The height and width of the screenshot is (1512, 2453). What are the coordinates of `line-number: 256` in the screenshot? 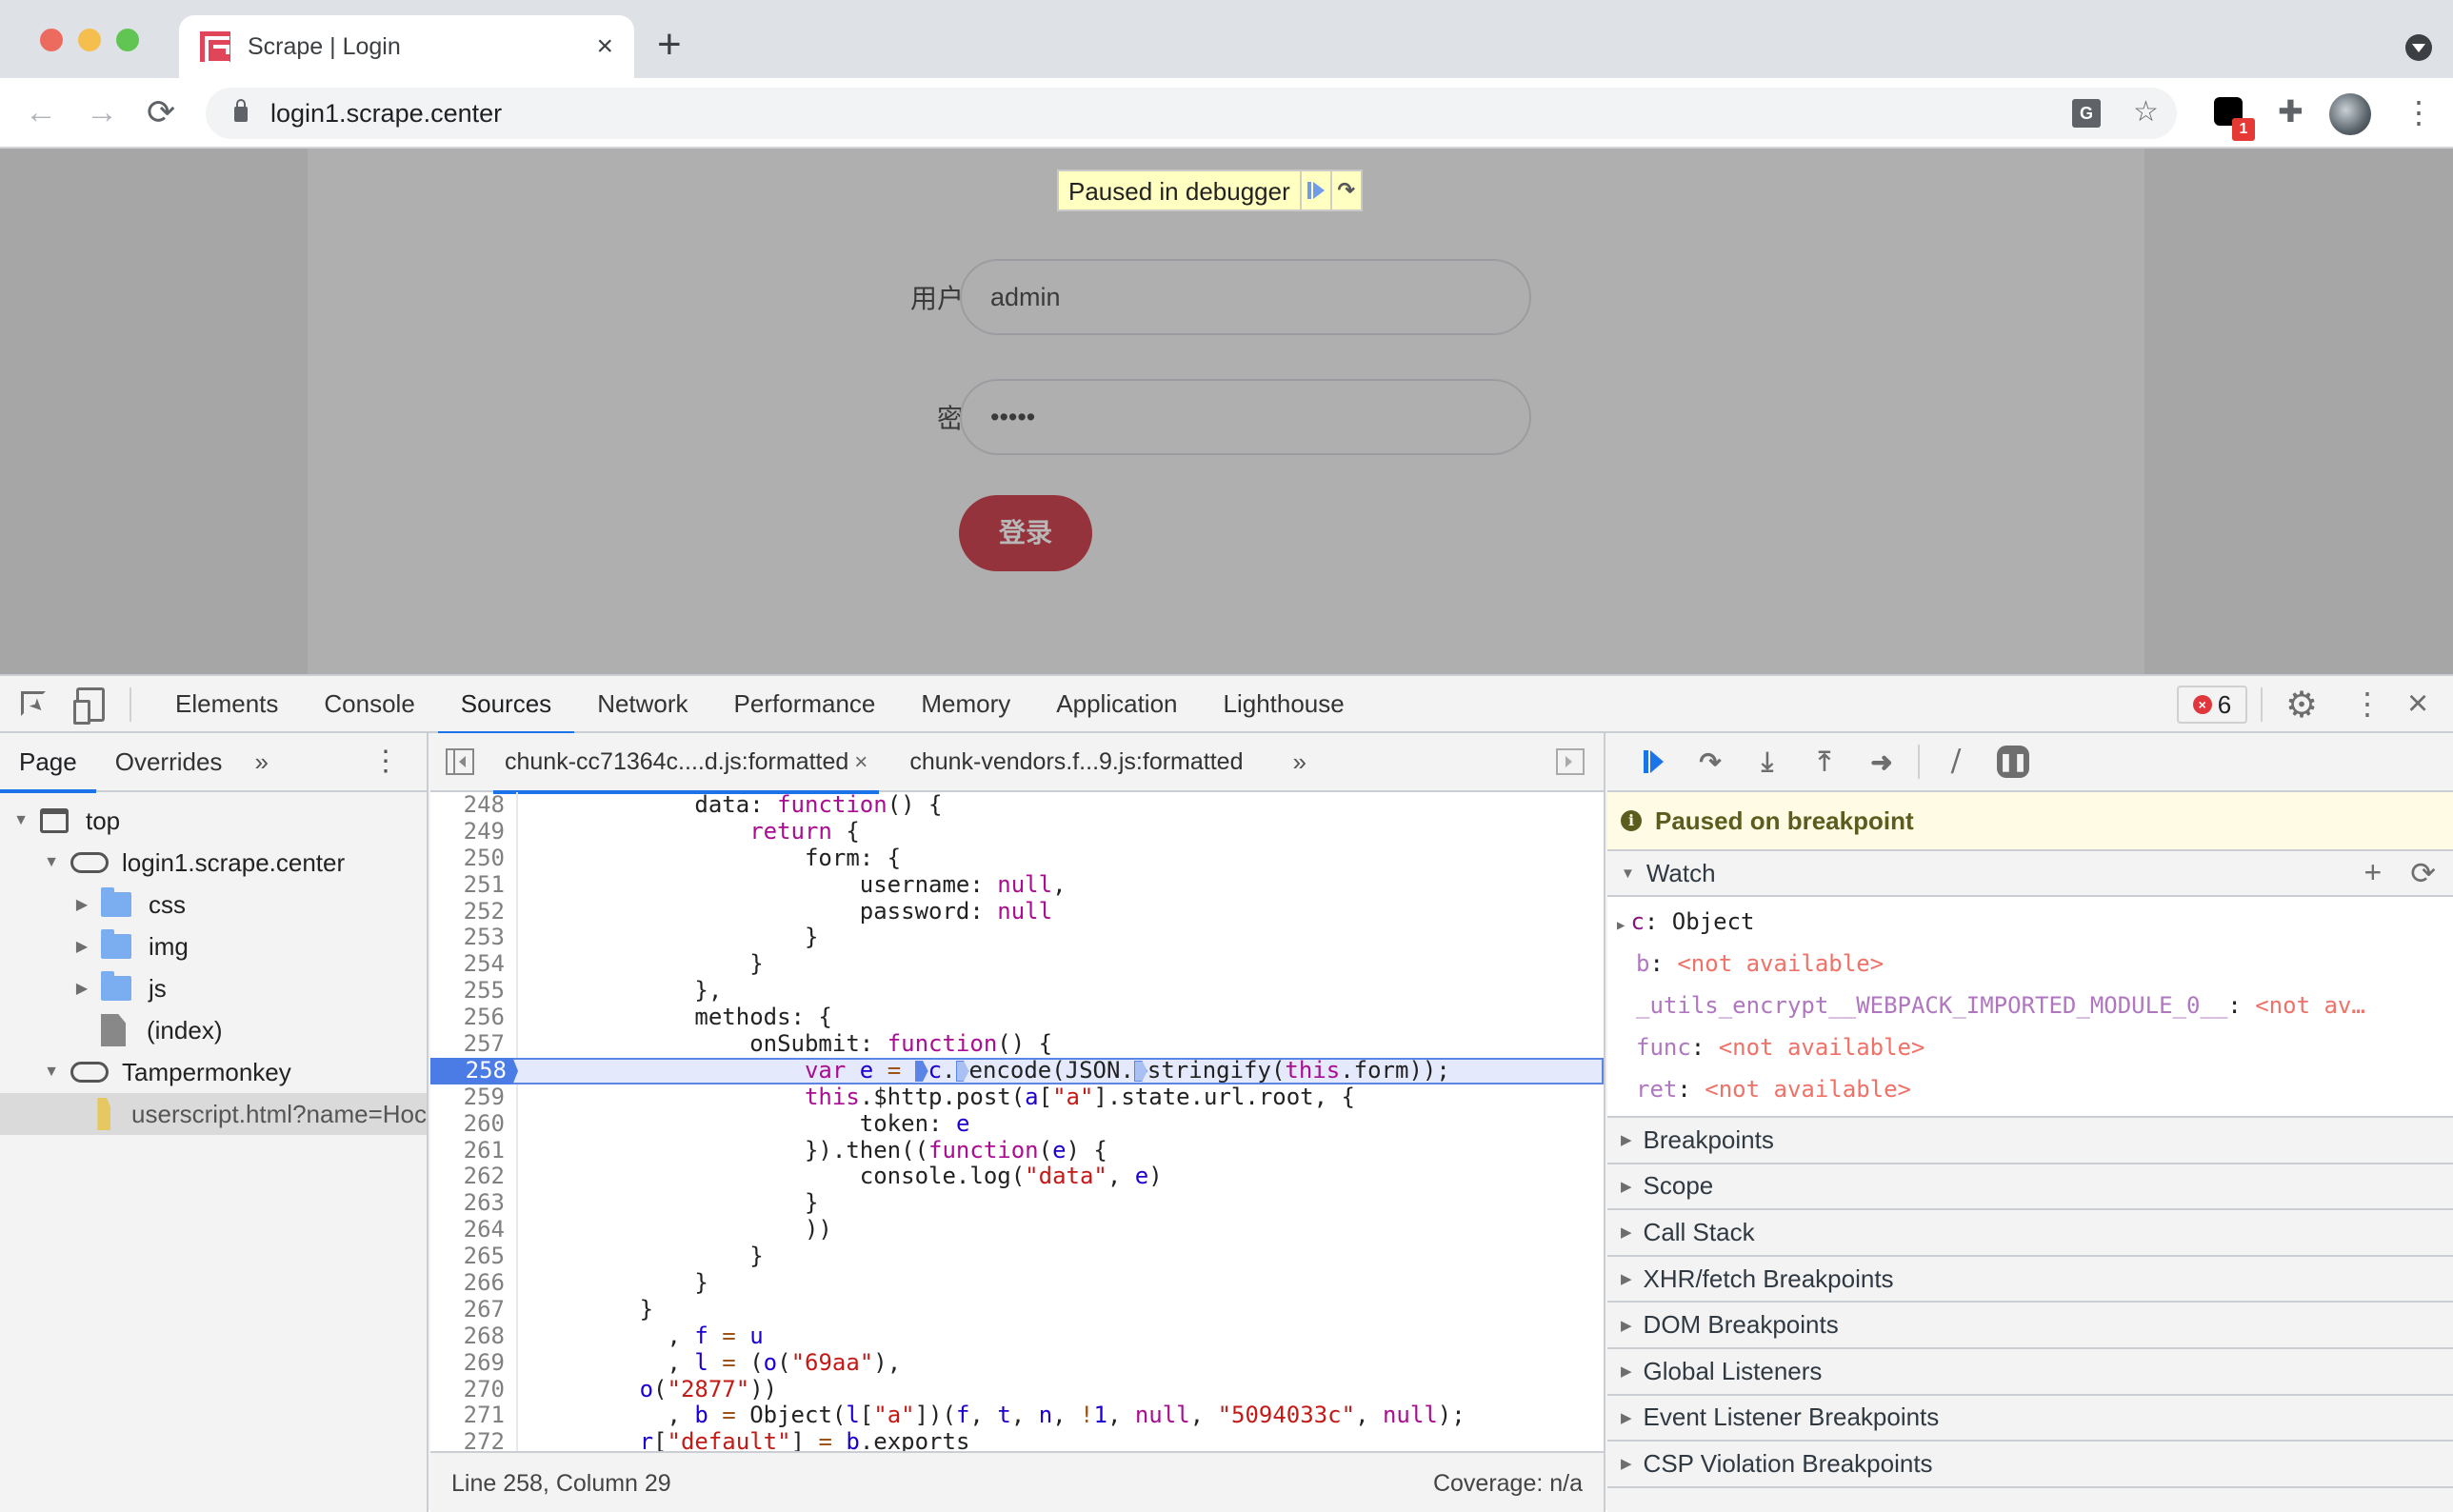 It's located at (474, 1018).